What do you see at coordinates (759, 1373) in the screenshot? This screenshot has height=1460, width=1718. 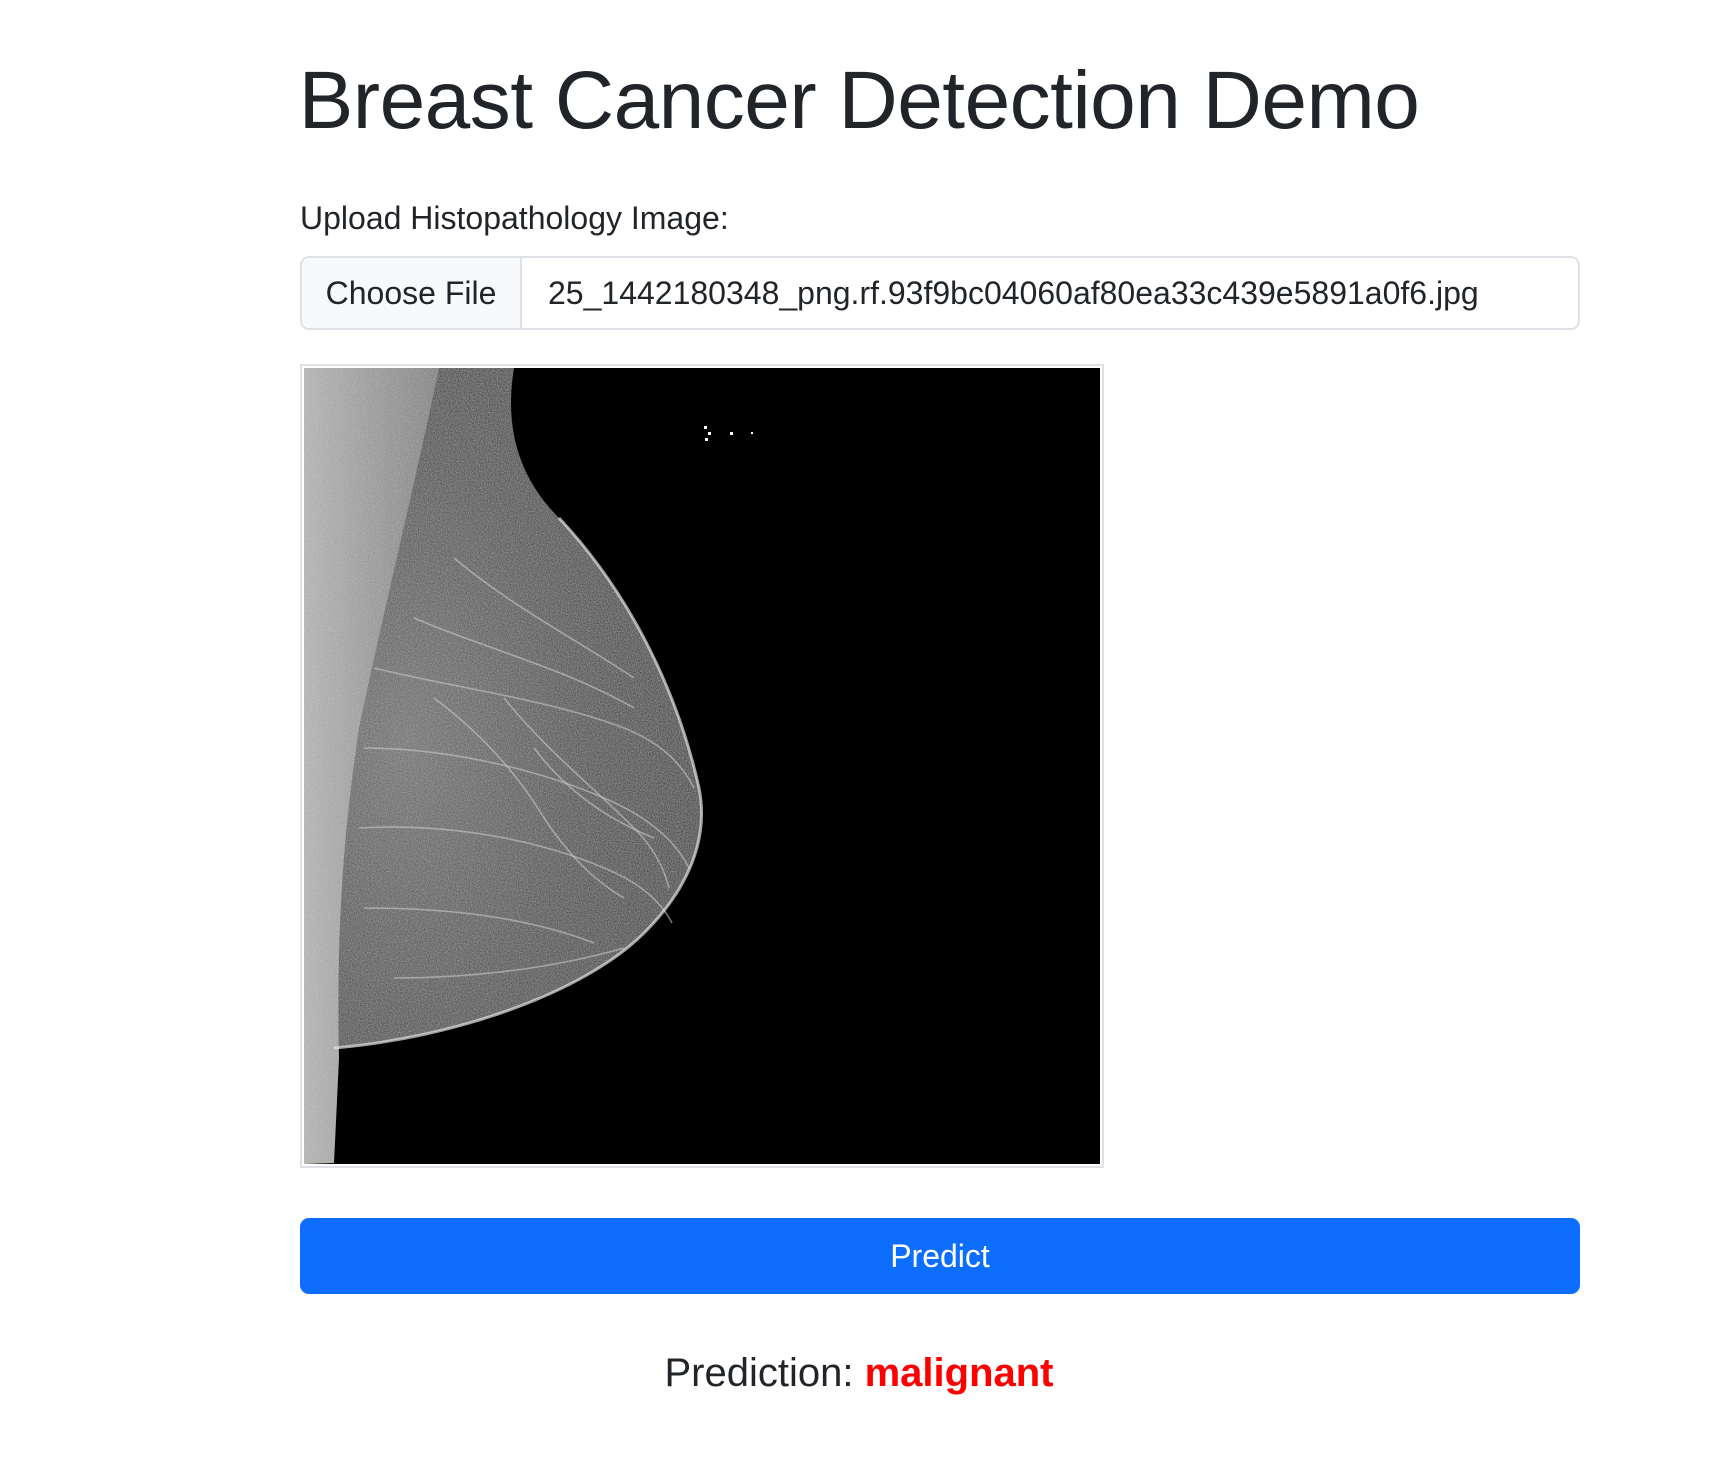 I see `prediction-label: Prediction:` at bounding box center [759, 1373].